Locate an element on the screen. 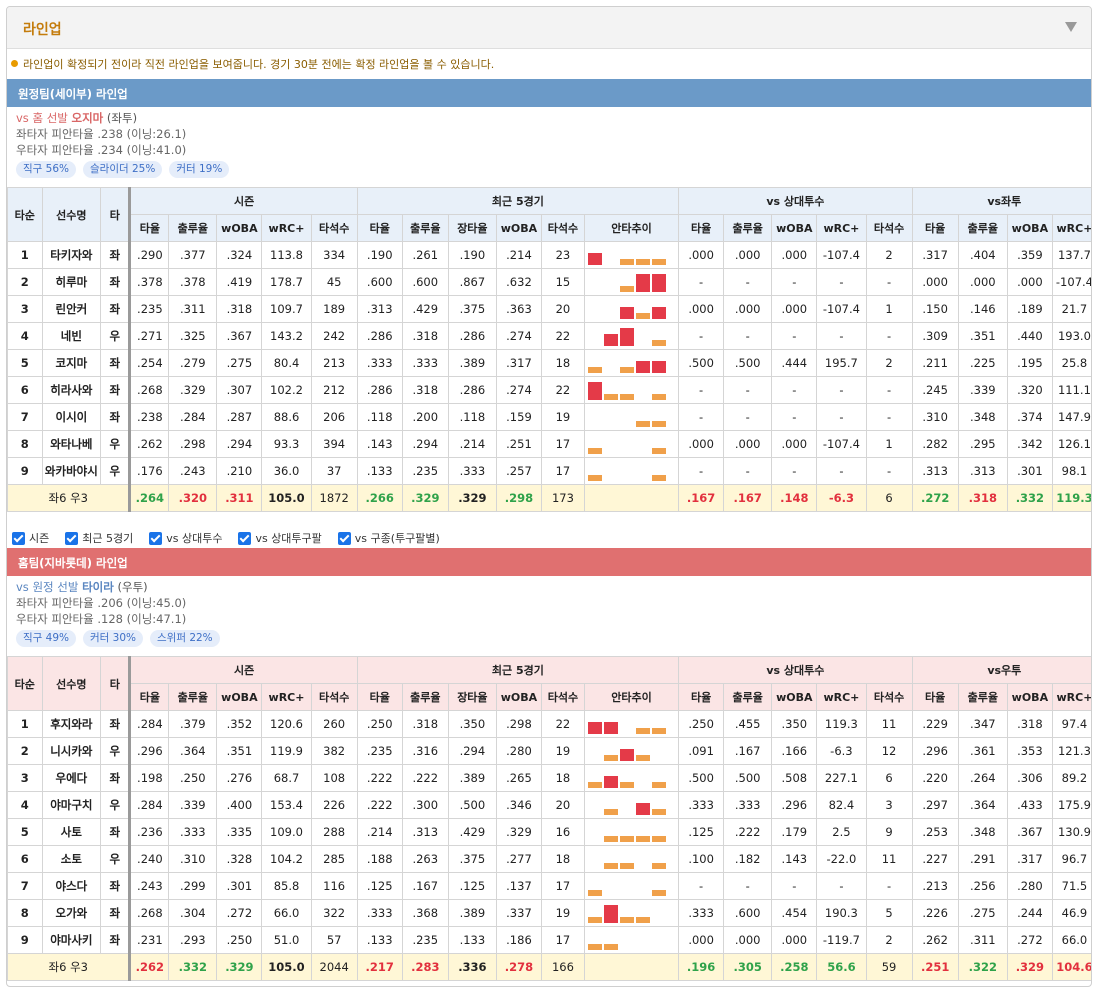 The height and width of the screenshot is (993, 1098). player-name: 야마사키 is located at coordinates (71, 940).